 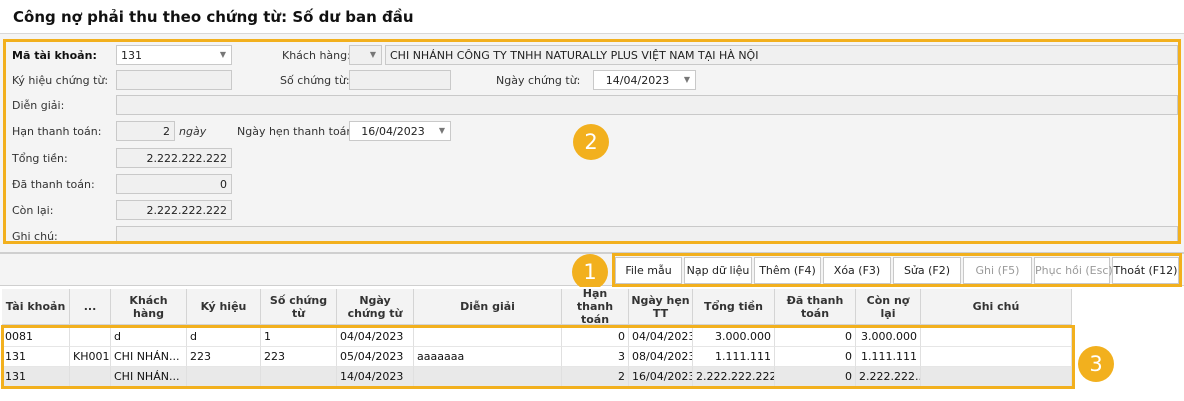 I want to click on col-header-note: Ghi chú, so click(x=996, y=307).